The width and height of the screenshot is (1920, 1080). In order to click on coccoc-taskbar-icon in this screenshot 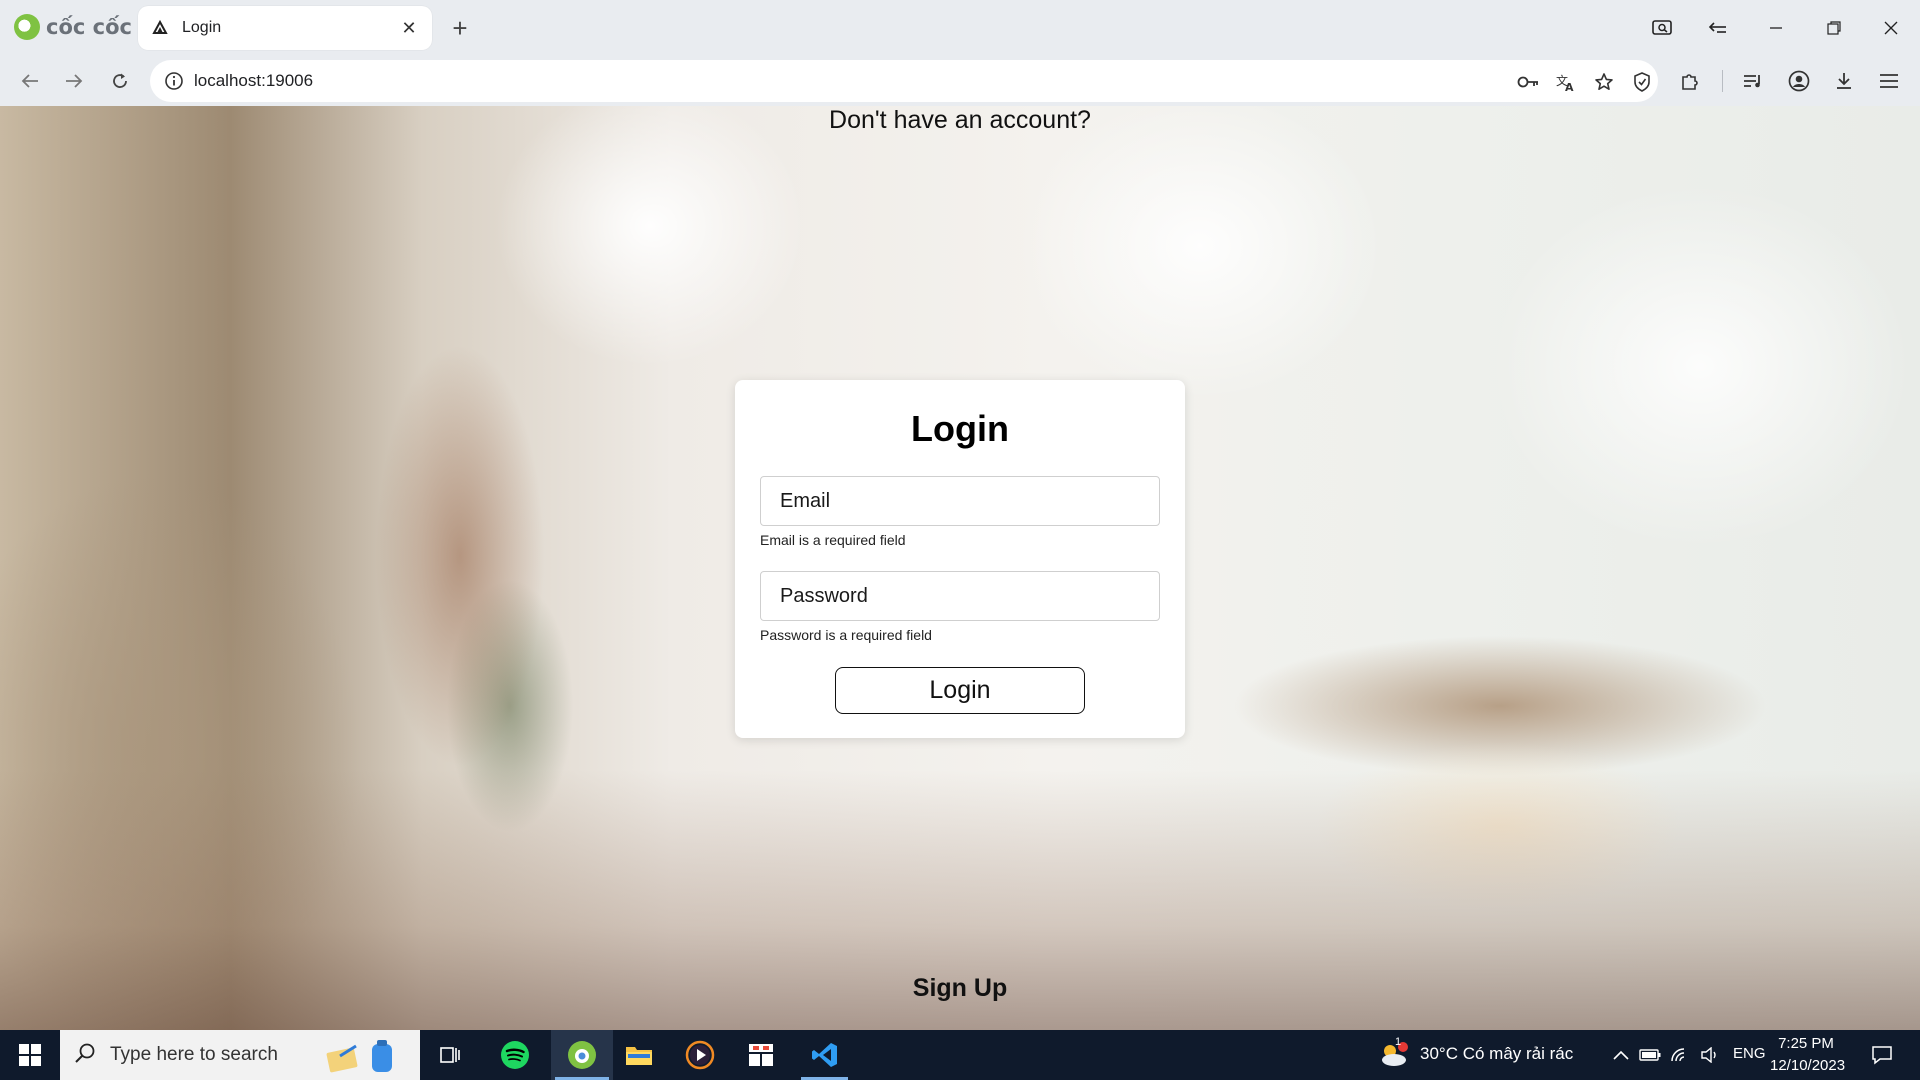, I will do `click(582, 1055)`.